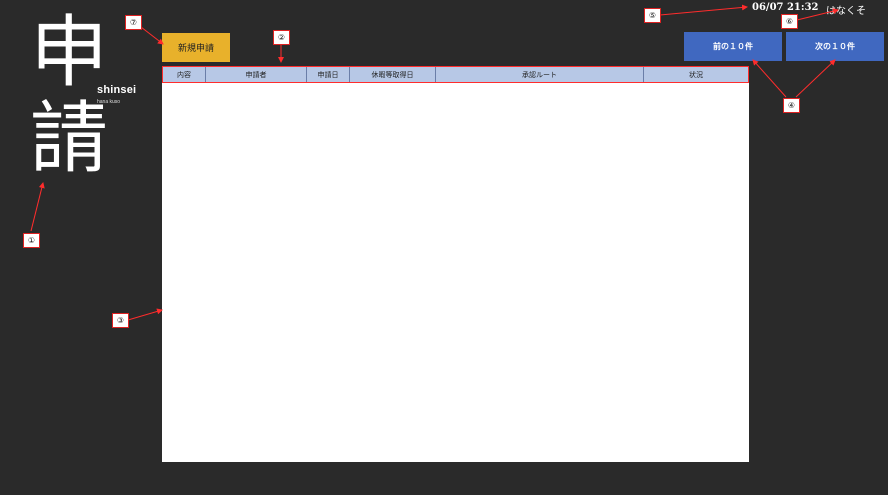 The height and width of the screenshot is (495, 888). I want to click on column-header-content: 内容, so click(184, 74).